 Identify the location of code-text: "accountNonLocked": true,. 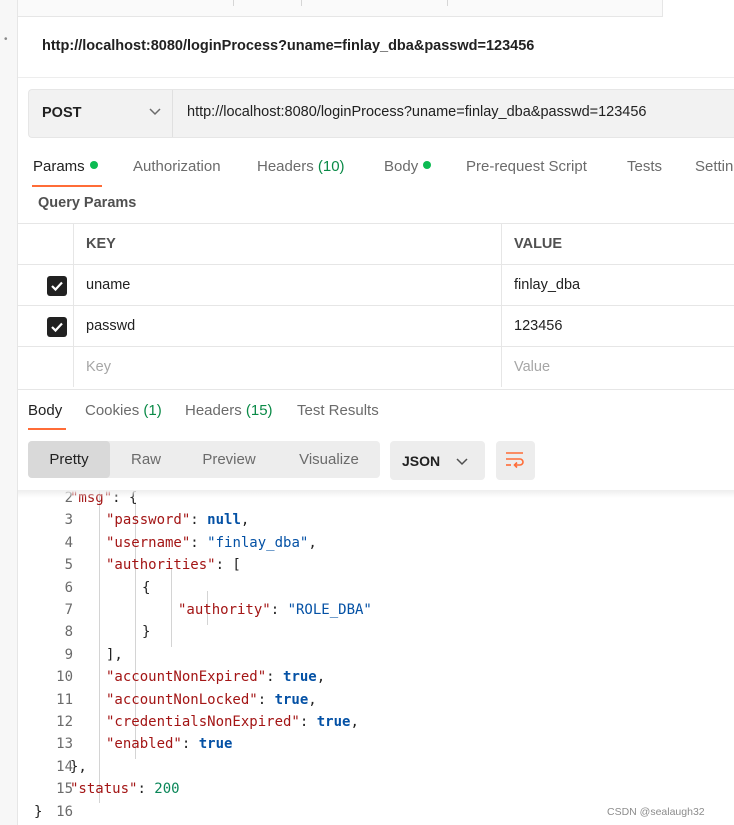
(211, 700).